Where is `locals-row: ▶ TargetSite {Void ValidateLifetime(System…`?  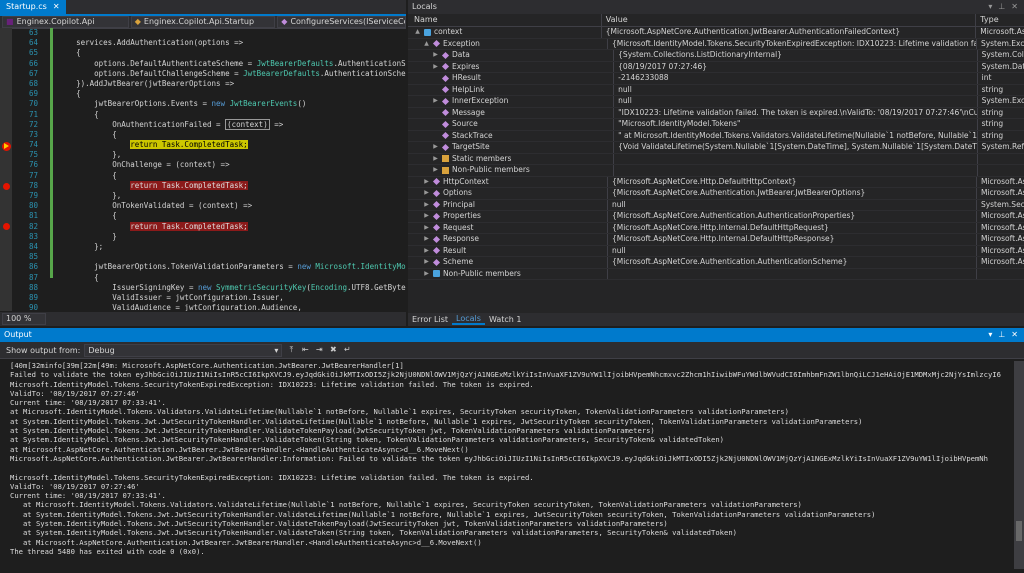
locals-row: ▶ TargetSite {Void ValidateLifetime(System… is located at coordinates (716, 148).